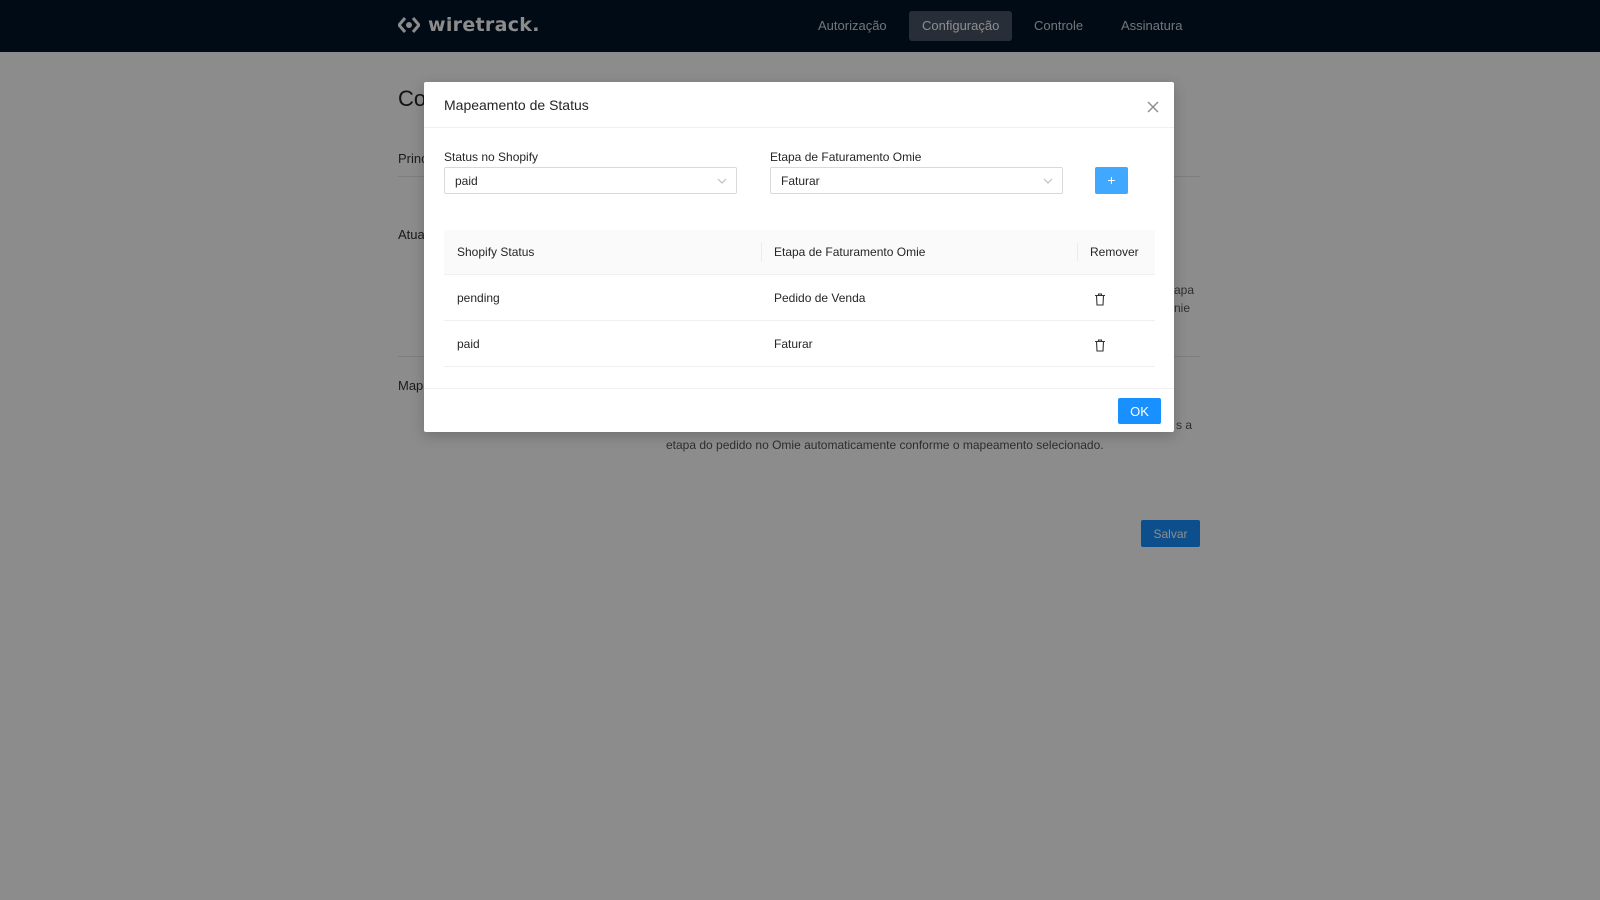  I want to click on table-row: pending Pedido de Venda, so click(799, 298).